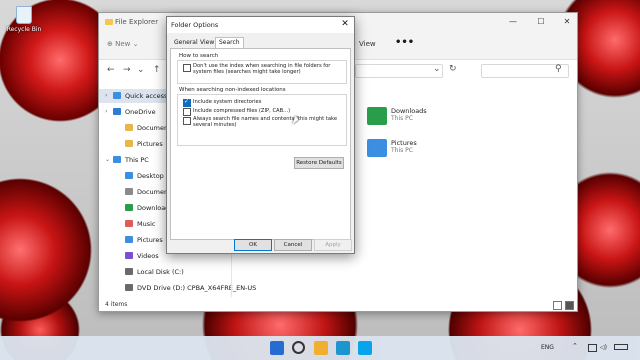 The image size is (640, 360). What do you see at coordinates (345, 24) in the screenshot?
I see `dialog-close-button: ✕` at bounding box center [345, 24].